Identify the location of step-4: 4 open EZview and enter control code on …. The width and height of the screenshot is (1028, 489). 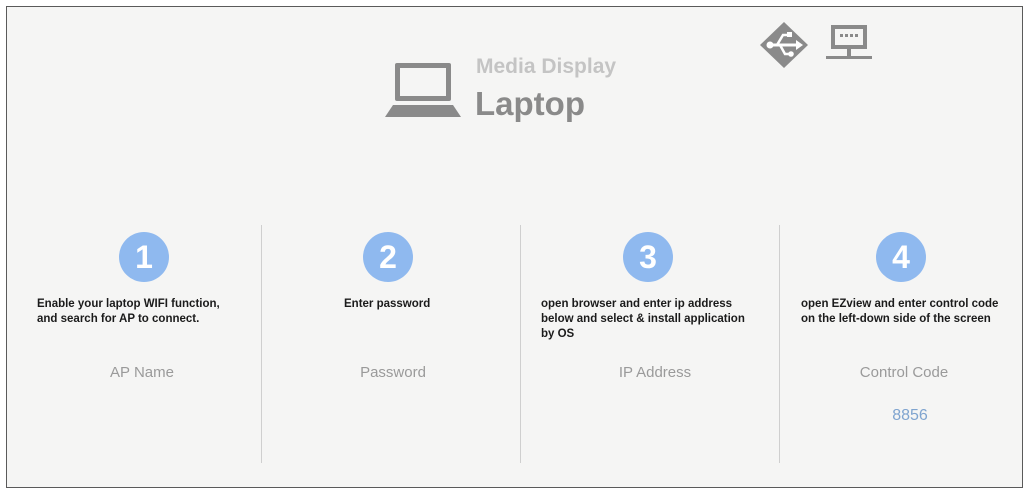
(914, 342).